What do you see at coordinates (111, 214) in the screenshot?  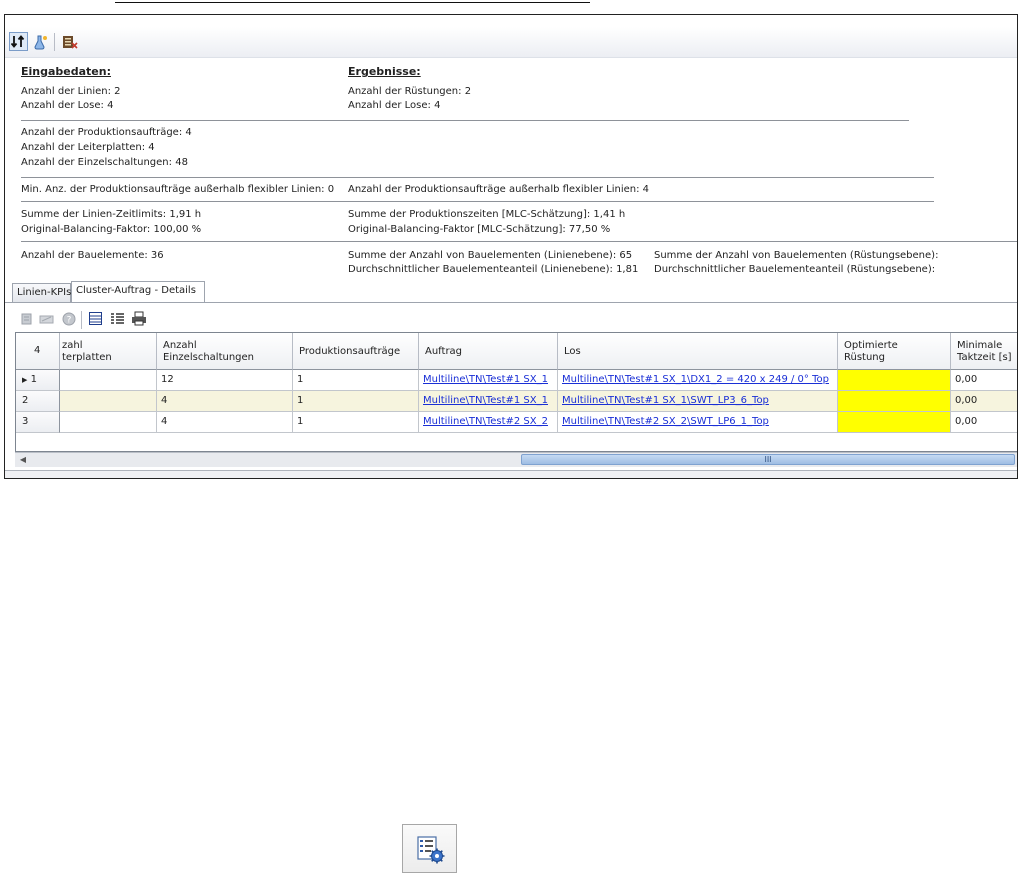 I see `kpi-line-time-limits: Summe der Linien-Zeitlimits: 1,91 h` at bounding box center [111, 214].